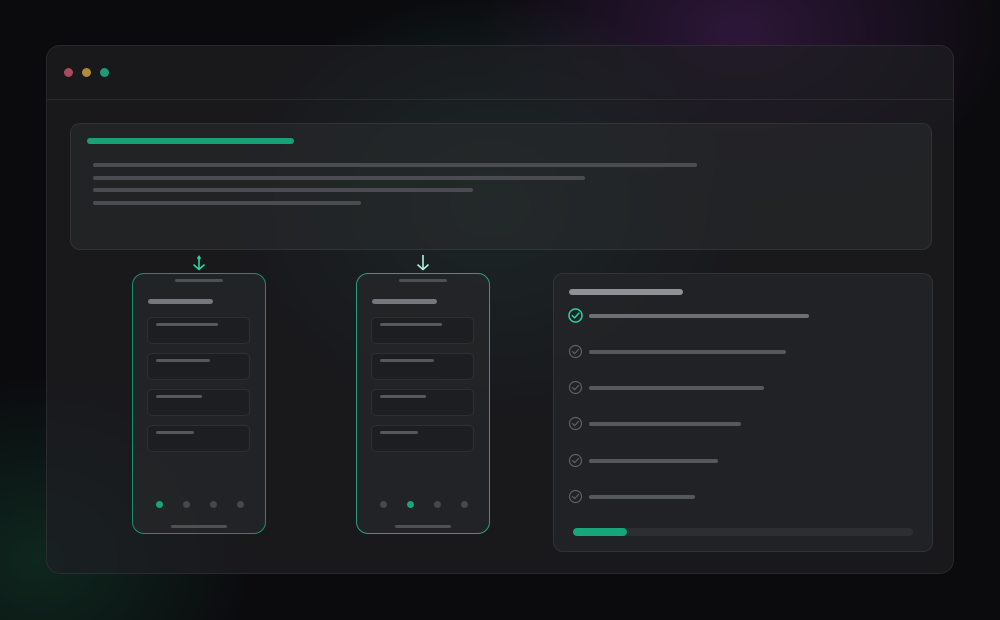 This screenshot has width=1000, height=620. What do you see at coordinates (86, 72) in the screenshot?
I see `minimize-button` at bounding box center [86, 72].